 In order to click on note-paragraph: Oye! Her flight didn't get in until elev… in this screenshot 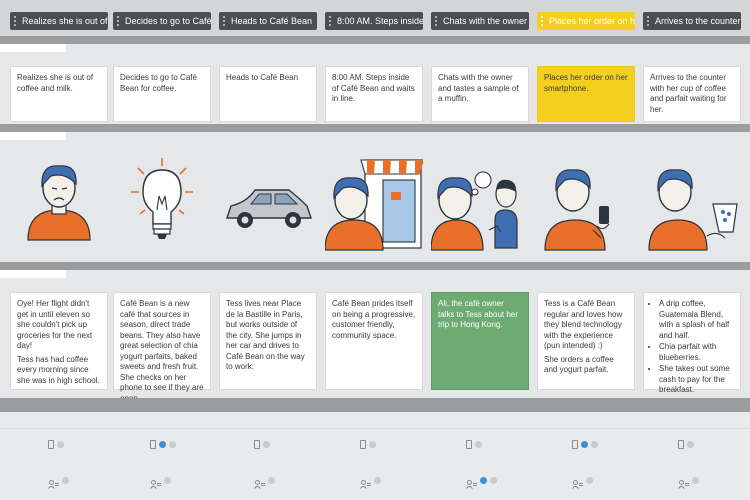, I will do `click(55, 324)`.